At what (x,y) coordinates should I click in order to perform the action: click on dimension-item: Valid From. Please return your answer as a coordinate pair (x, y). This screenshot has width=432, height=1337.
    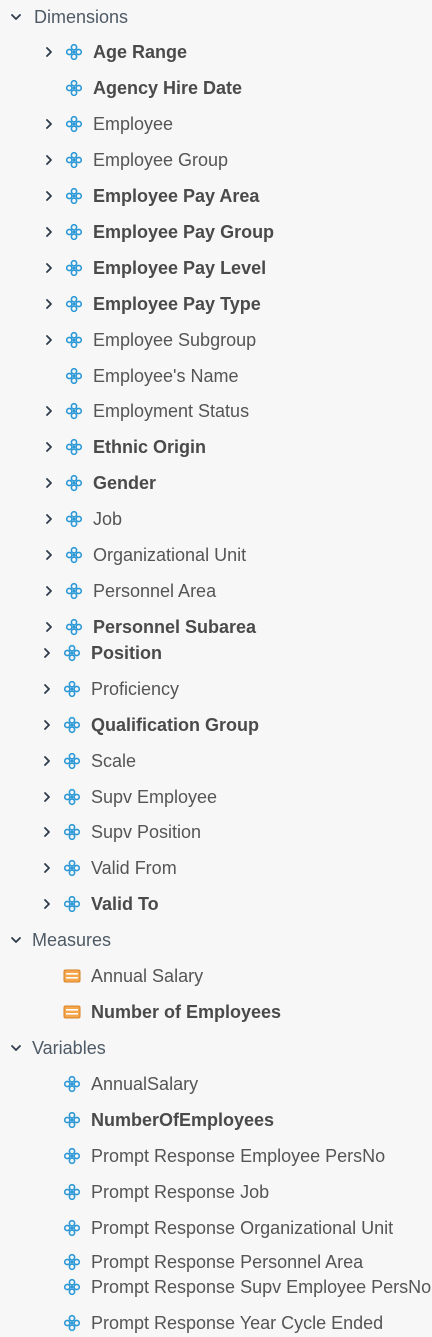
    Looking at the image, I should click on (216, 868).